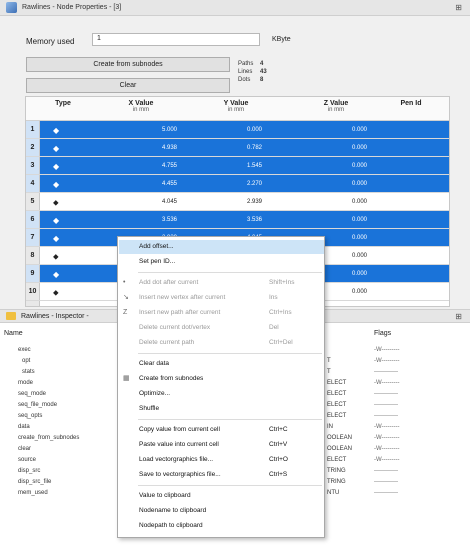 Image resolution: width=470 pixels, height=560 pixels. Describe the element at coordinates (221, 409) in the screenshot. I see `menu-item-shuffle: Shuffle` at that location.